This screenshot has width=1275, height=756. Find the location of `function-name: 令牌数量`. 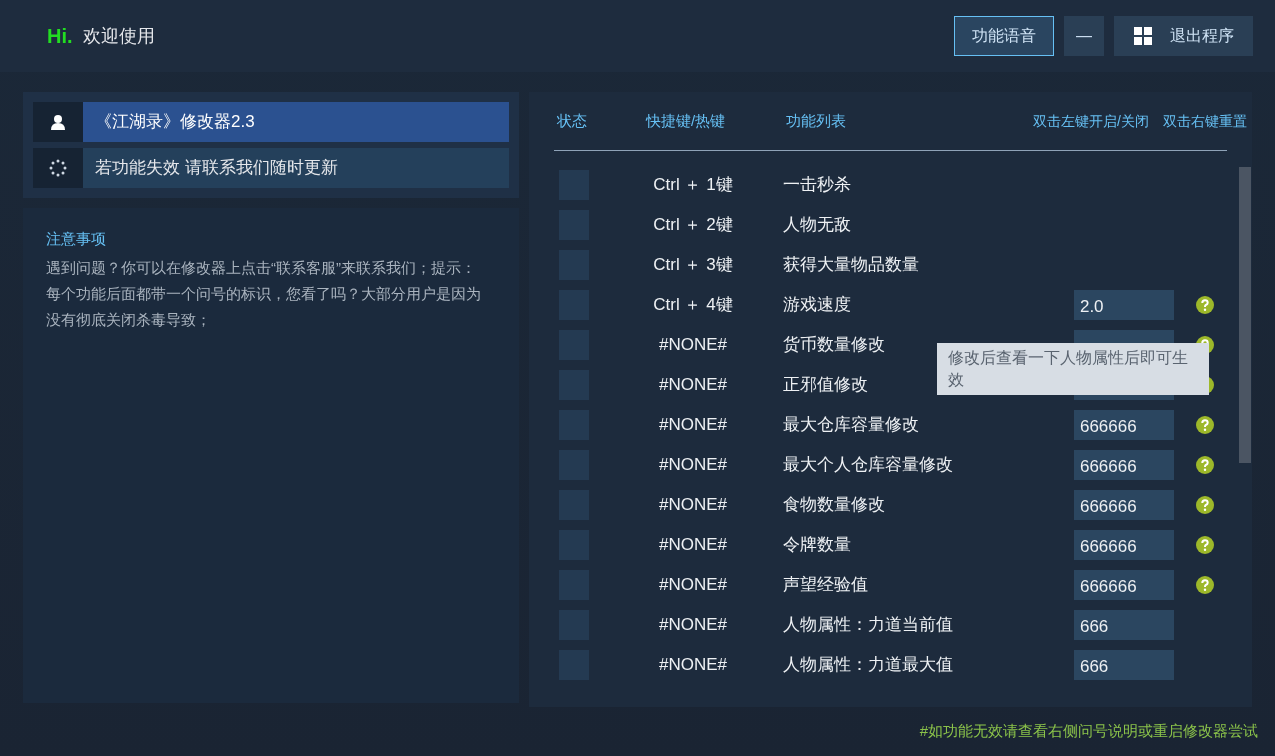

function-name: 令牌数量 is located at coordinates (816, 545).